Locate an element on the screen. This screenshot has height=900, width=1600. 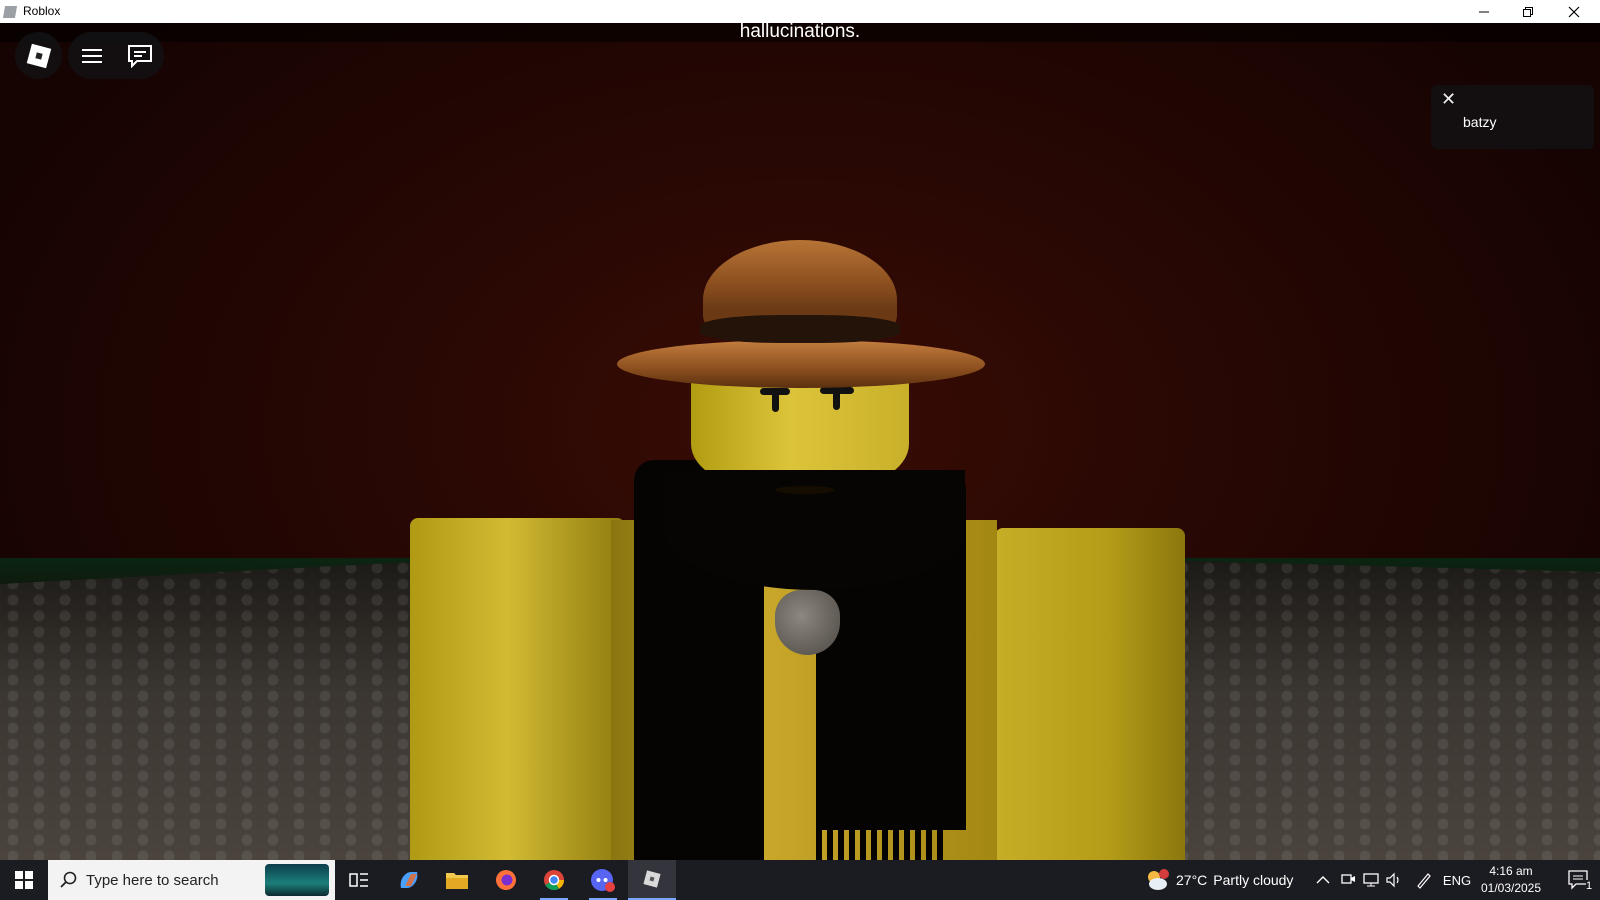
file-explorer-button is located at coordinates (457, 880).